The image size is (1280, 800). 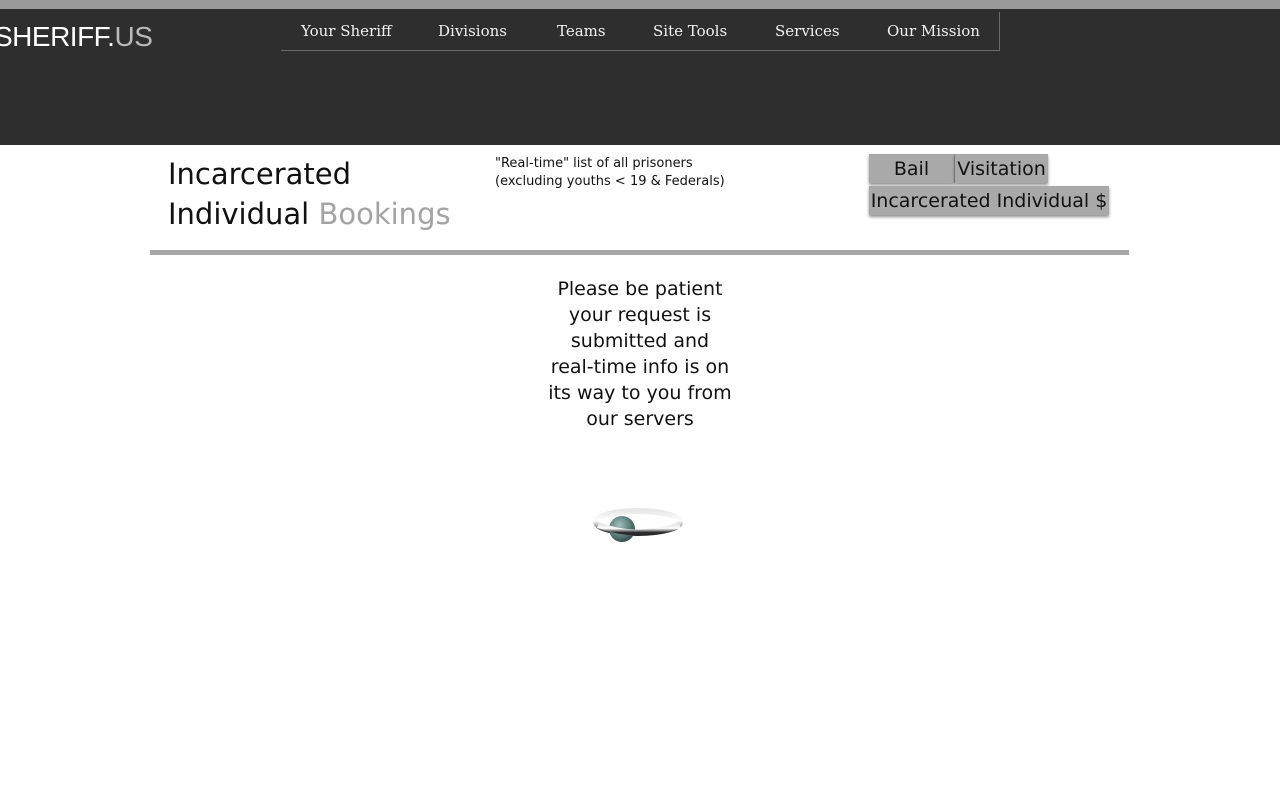 What do you see at coordinates (133, 36) in the screenshot?
I see `logo-suffix-text: US` at bounding box center [133, 36].